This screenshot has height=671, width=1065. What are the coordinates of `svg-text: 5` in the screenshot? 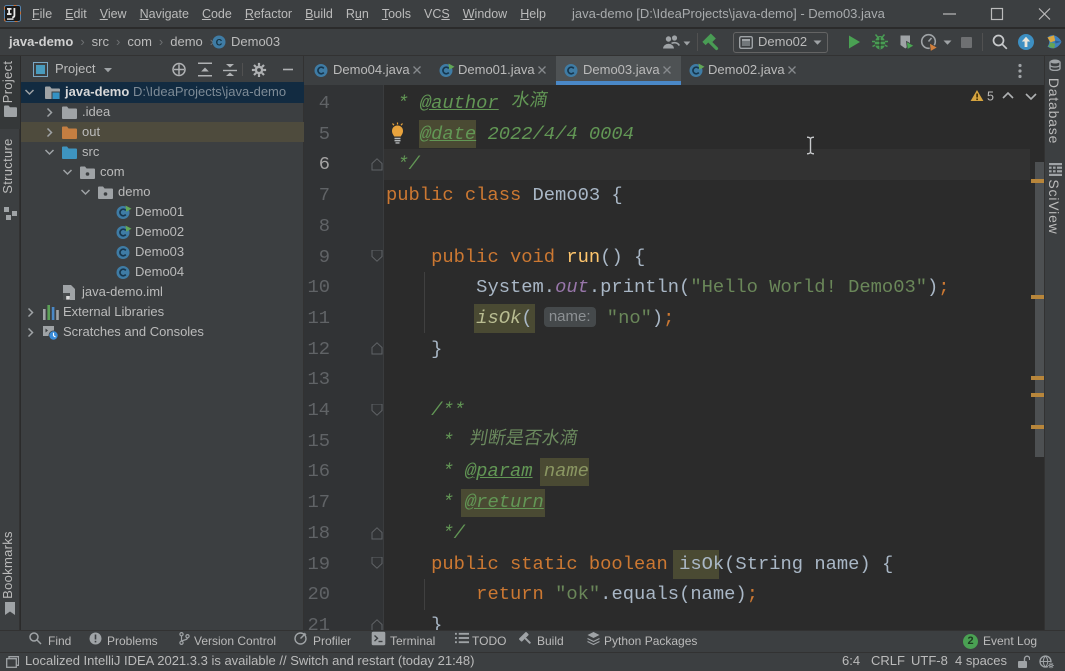 It's located at (990, 97).